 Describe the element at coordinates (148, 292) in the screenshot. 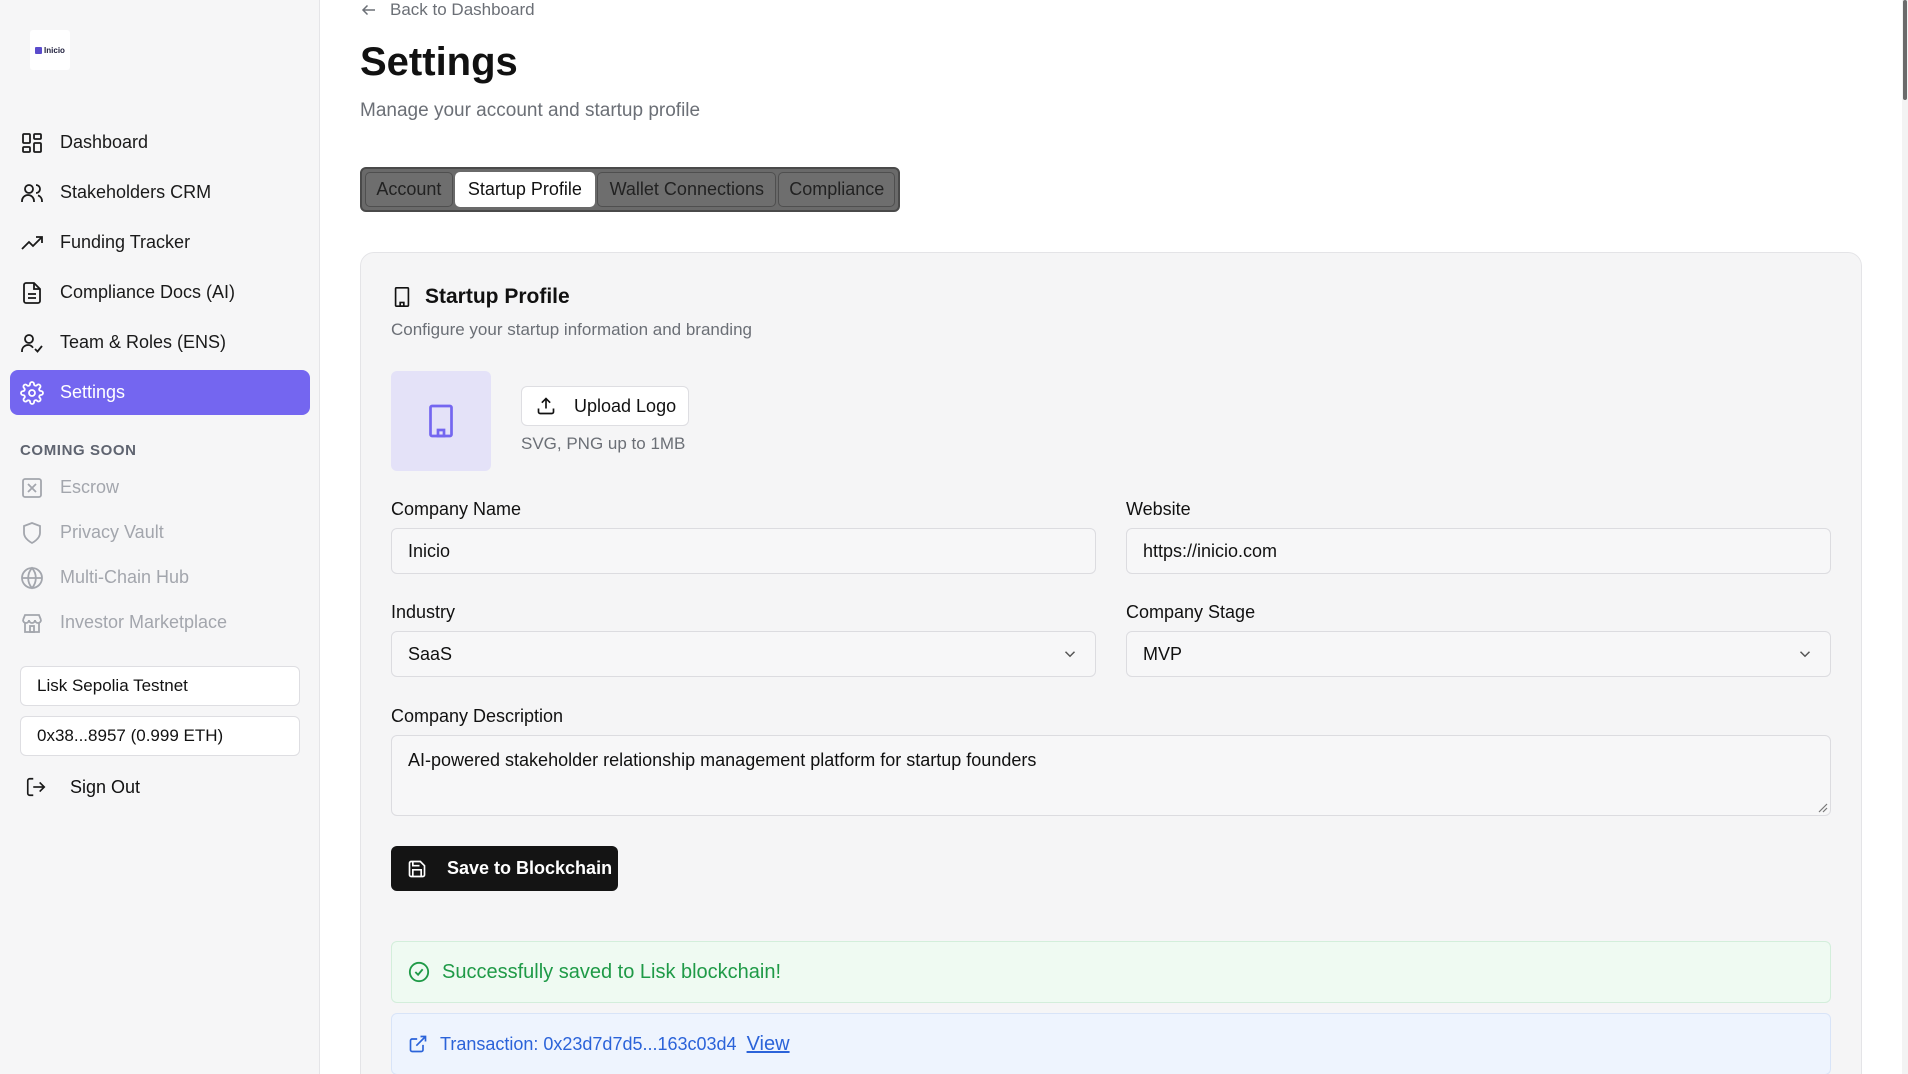

I see `sidebar-item-label: Compliance Docs (AI)` at that location.